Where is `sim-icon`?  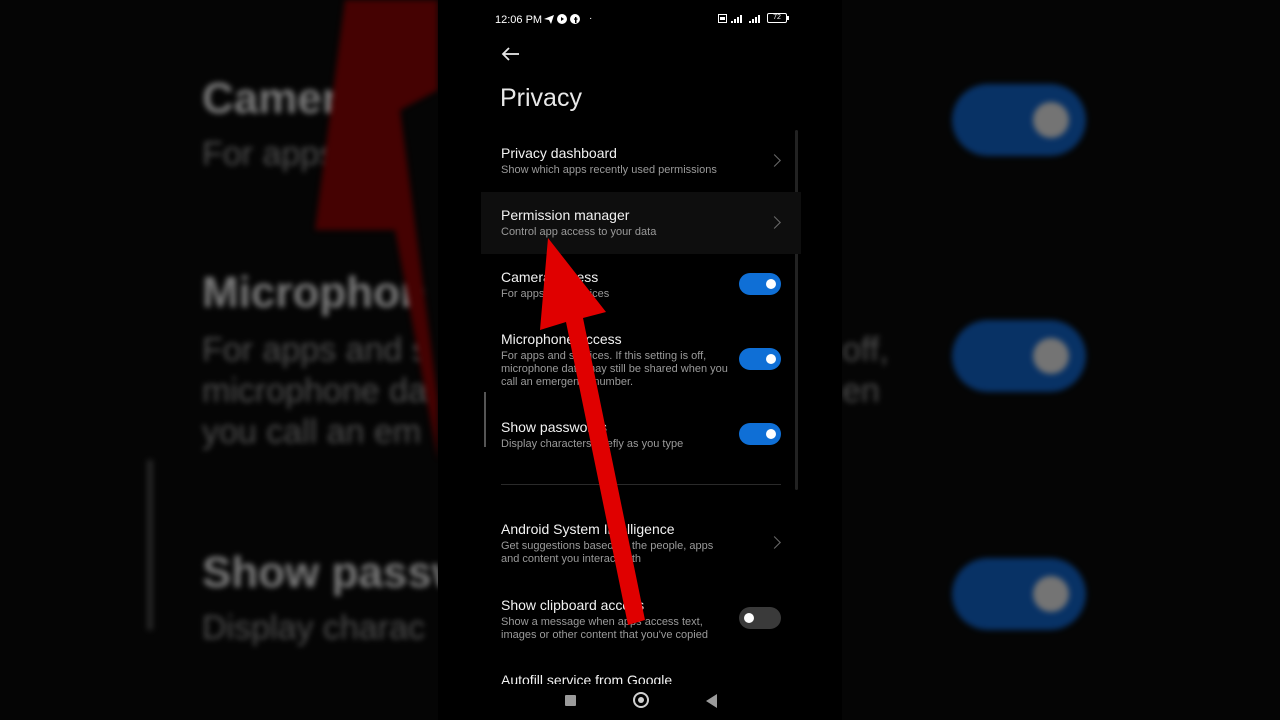
sim-icon is located at coordinates (722, 18).